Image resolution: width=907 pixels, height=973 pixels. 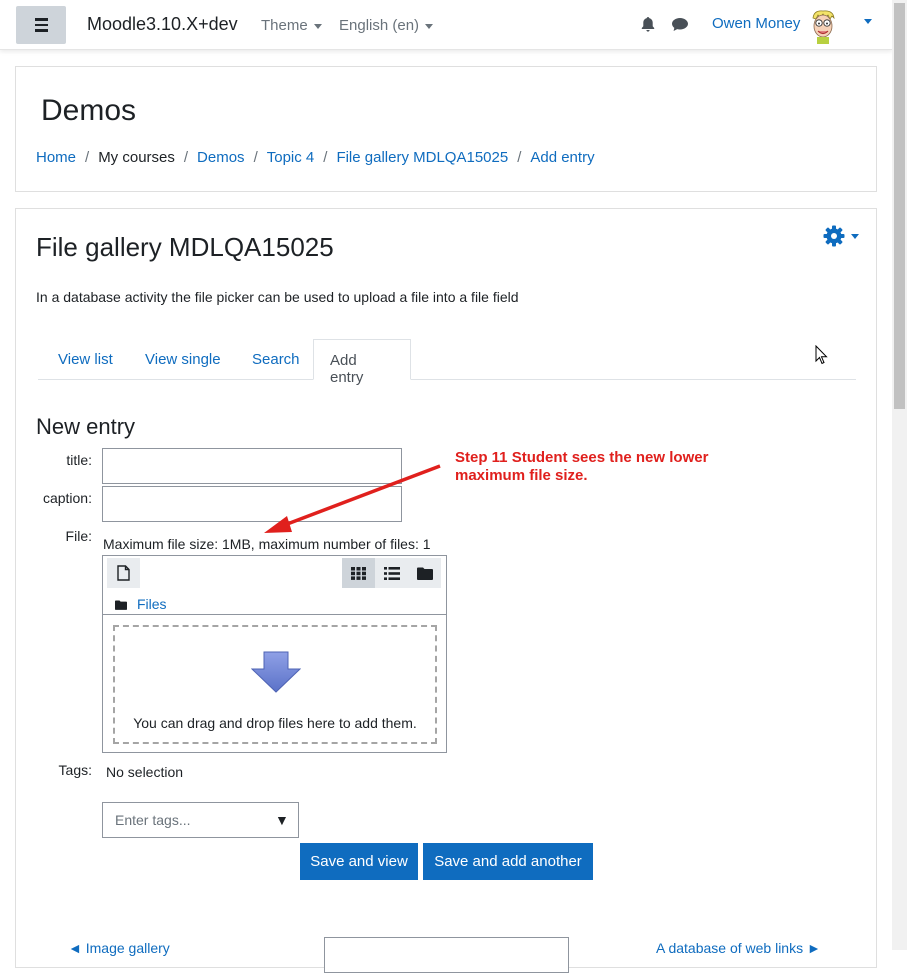 What do you see at coordinates (185, 247) in the screenshot?
I see `activity-title: File gallery MDLQA15025` at bounding box center [185, 247].